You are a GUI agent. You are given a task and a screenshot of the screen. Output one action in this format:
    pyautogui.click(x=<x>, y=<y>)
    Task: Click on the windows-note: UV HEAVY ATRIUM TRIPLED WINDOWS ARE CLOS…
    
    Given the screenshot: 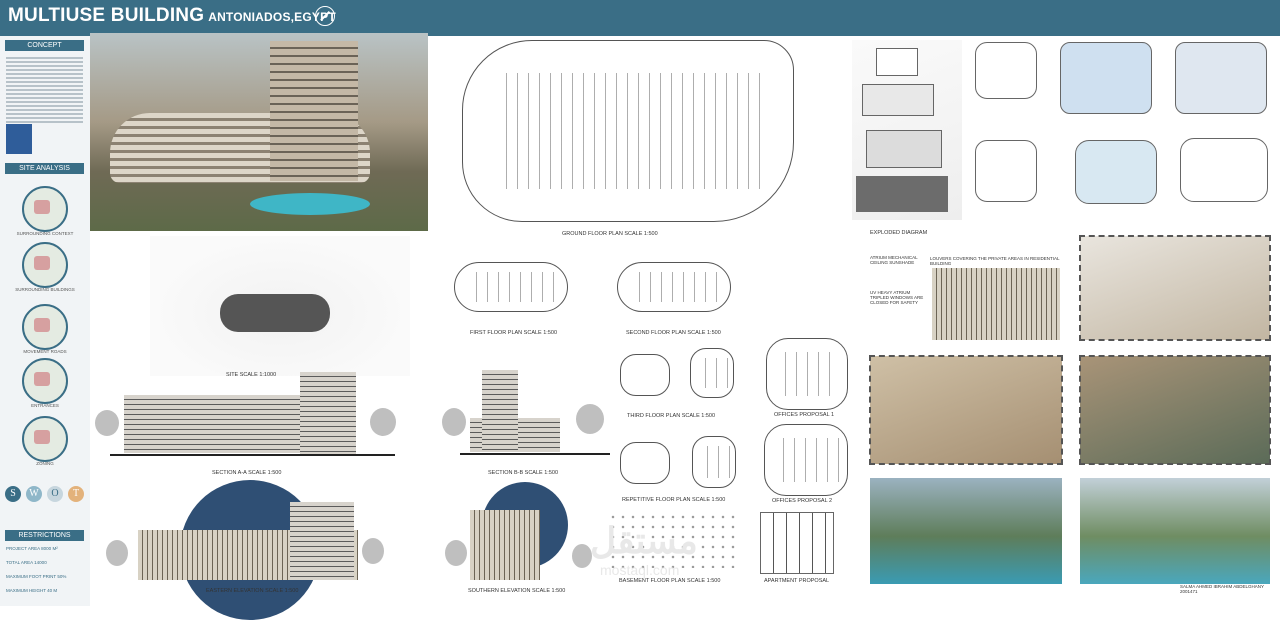 What is the action you would take?
    pyautogui.click(x=897, y=297)
    